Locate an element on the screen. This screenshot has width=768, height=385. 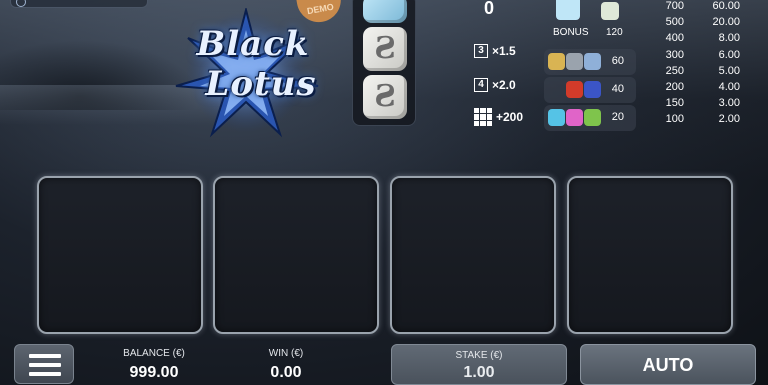
paytable-payout: 20.00 is located at coordinates (726, 22).